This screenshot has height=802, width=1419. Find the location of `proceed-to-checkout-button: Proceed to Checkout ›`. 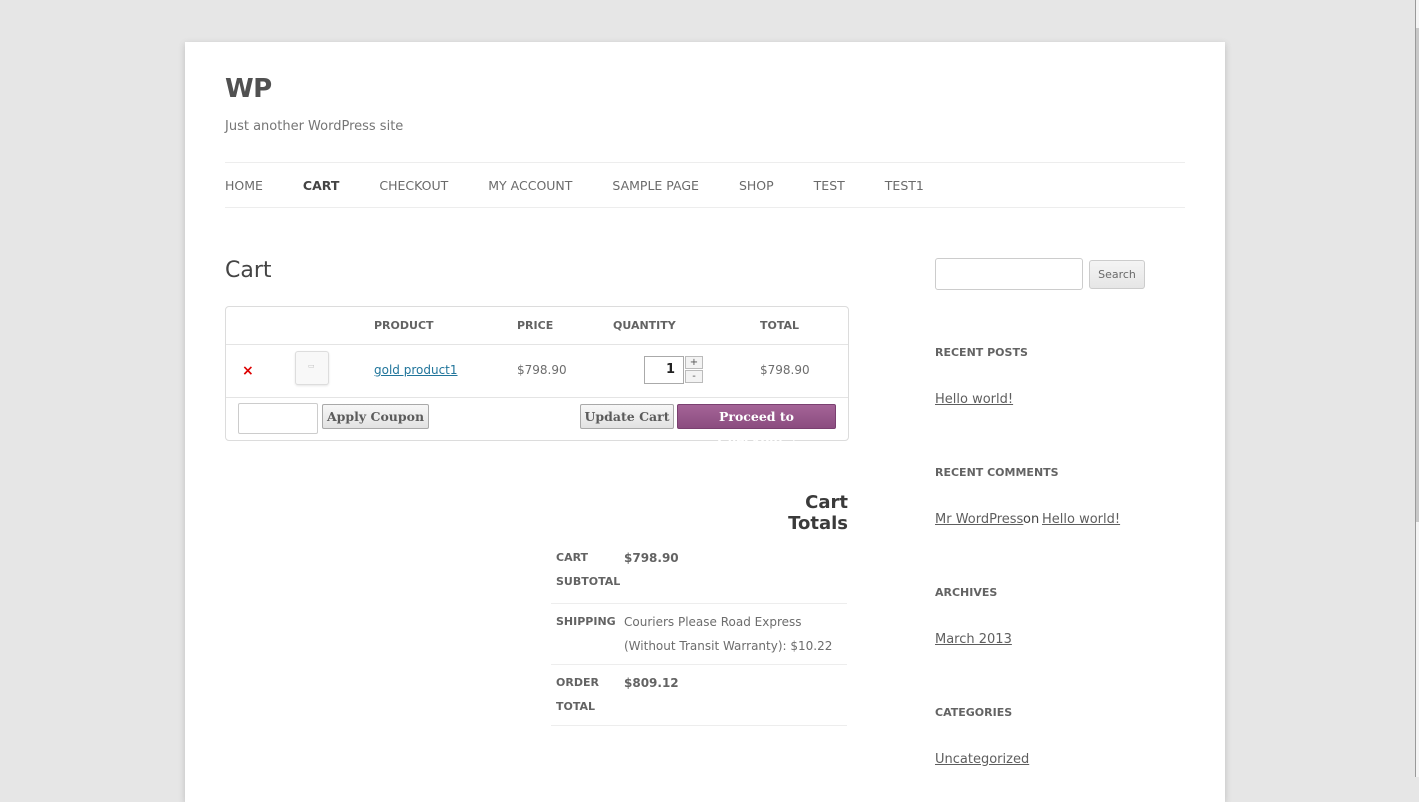

proceed-to-checkout-button: Proceed to Checkout › is located at coordinates (756, 425).